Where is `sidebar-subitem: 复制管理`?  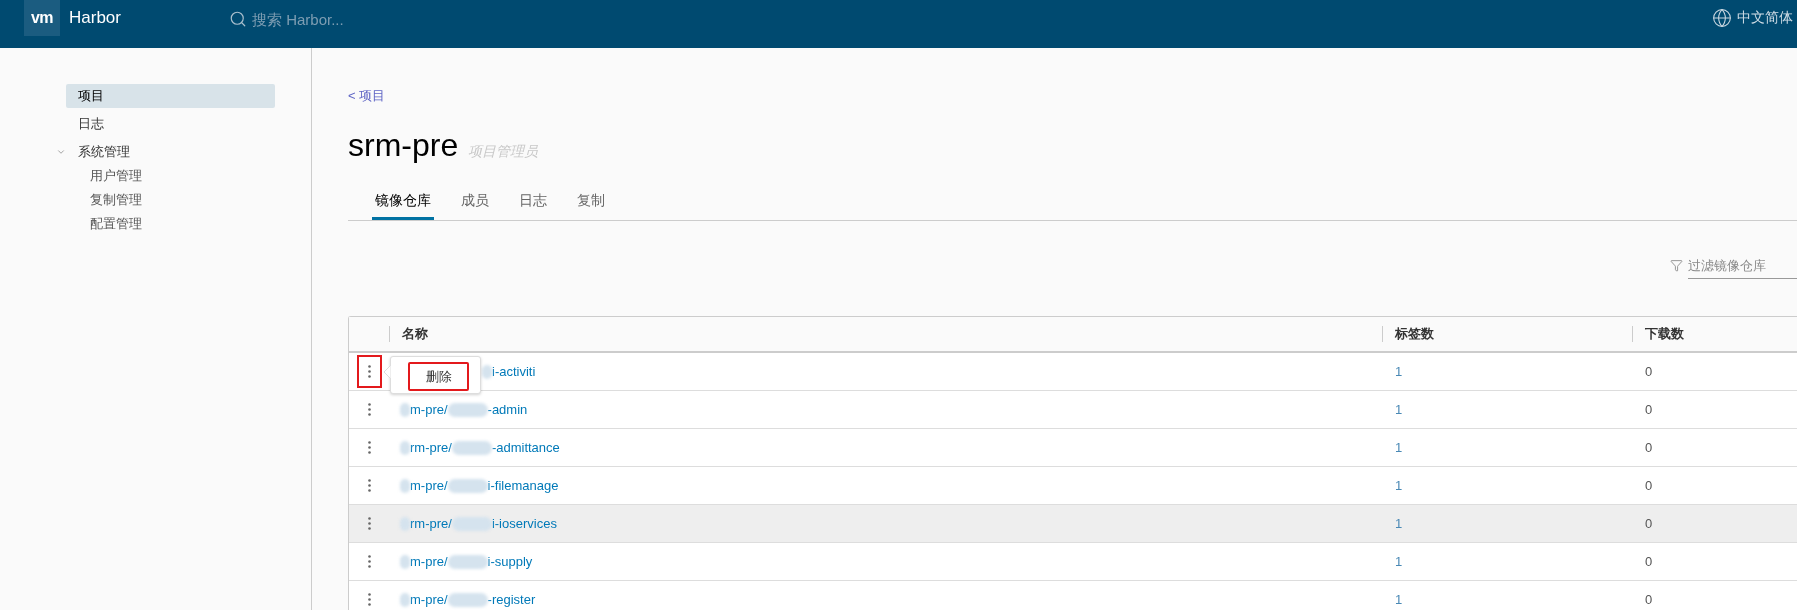
sidebar-subitem: 复制管理 is located at coordinates (170, 200).